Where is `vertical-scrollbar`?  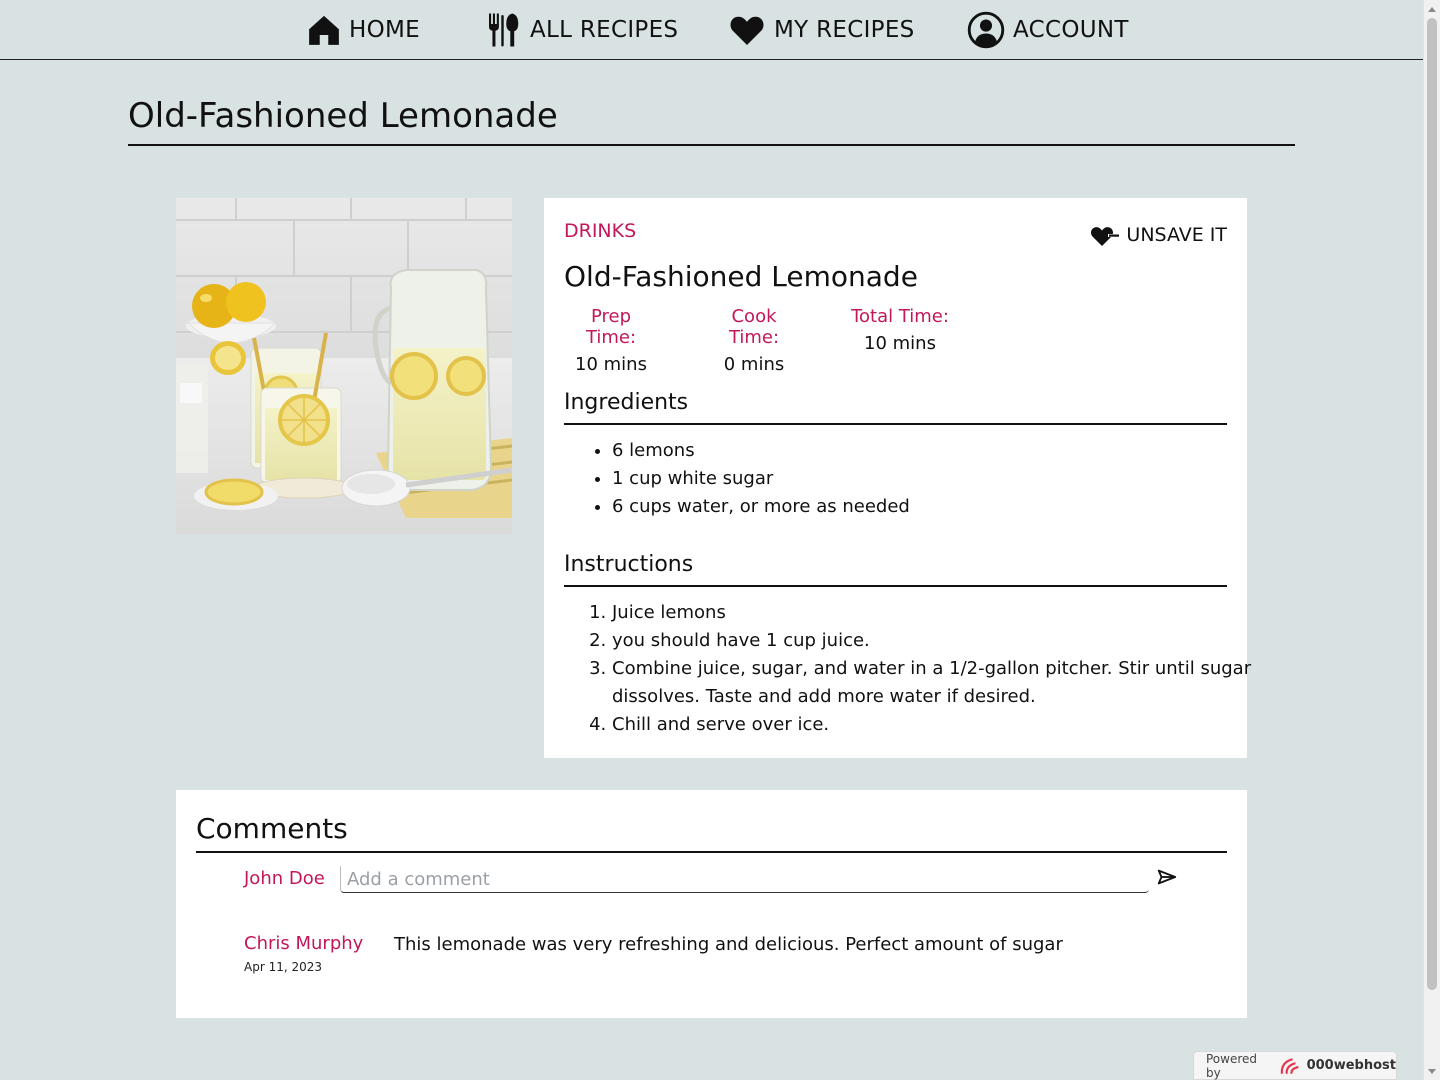
vertical-scrollbar is located at coordinates (1431, 540).